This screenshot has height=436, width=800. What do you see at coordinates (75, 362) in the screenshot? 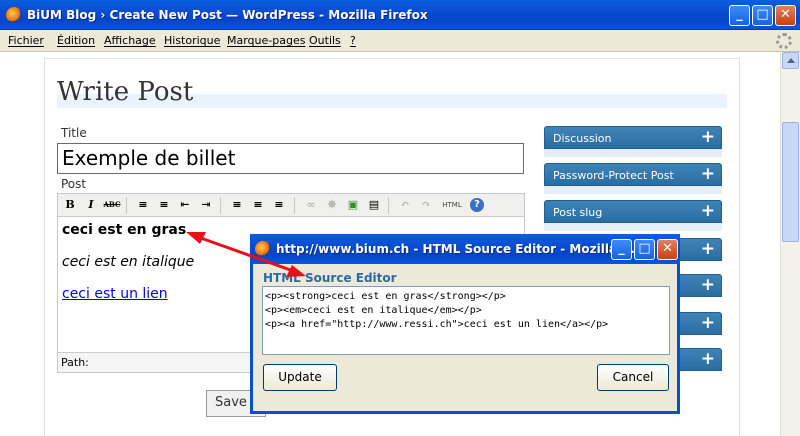
I see `path-label: Path:` at bounding box center [75, 362].